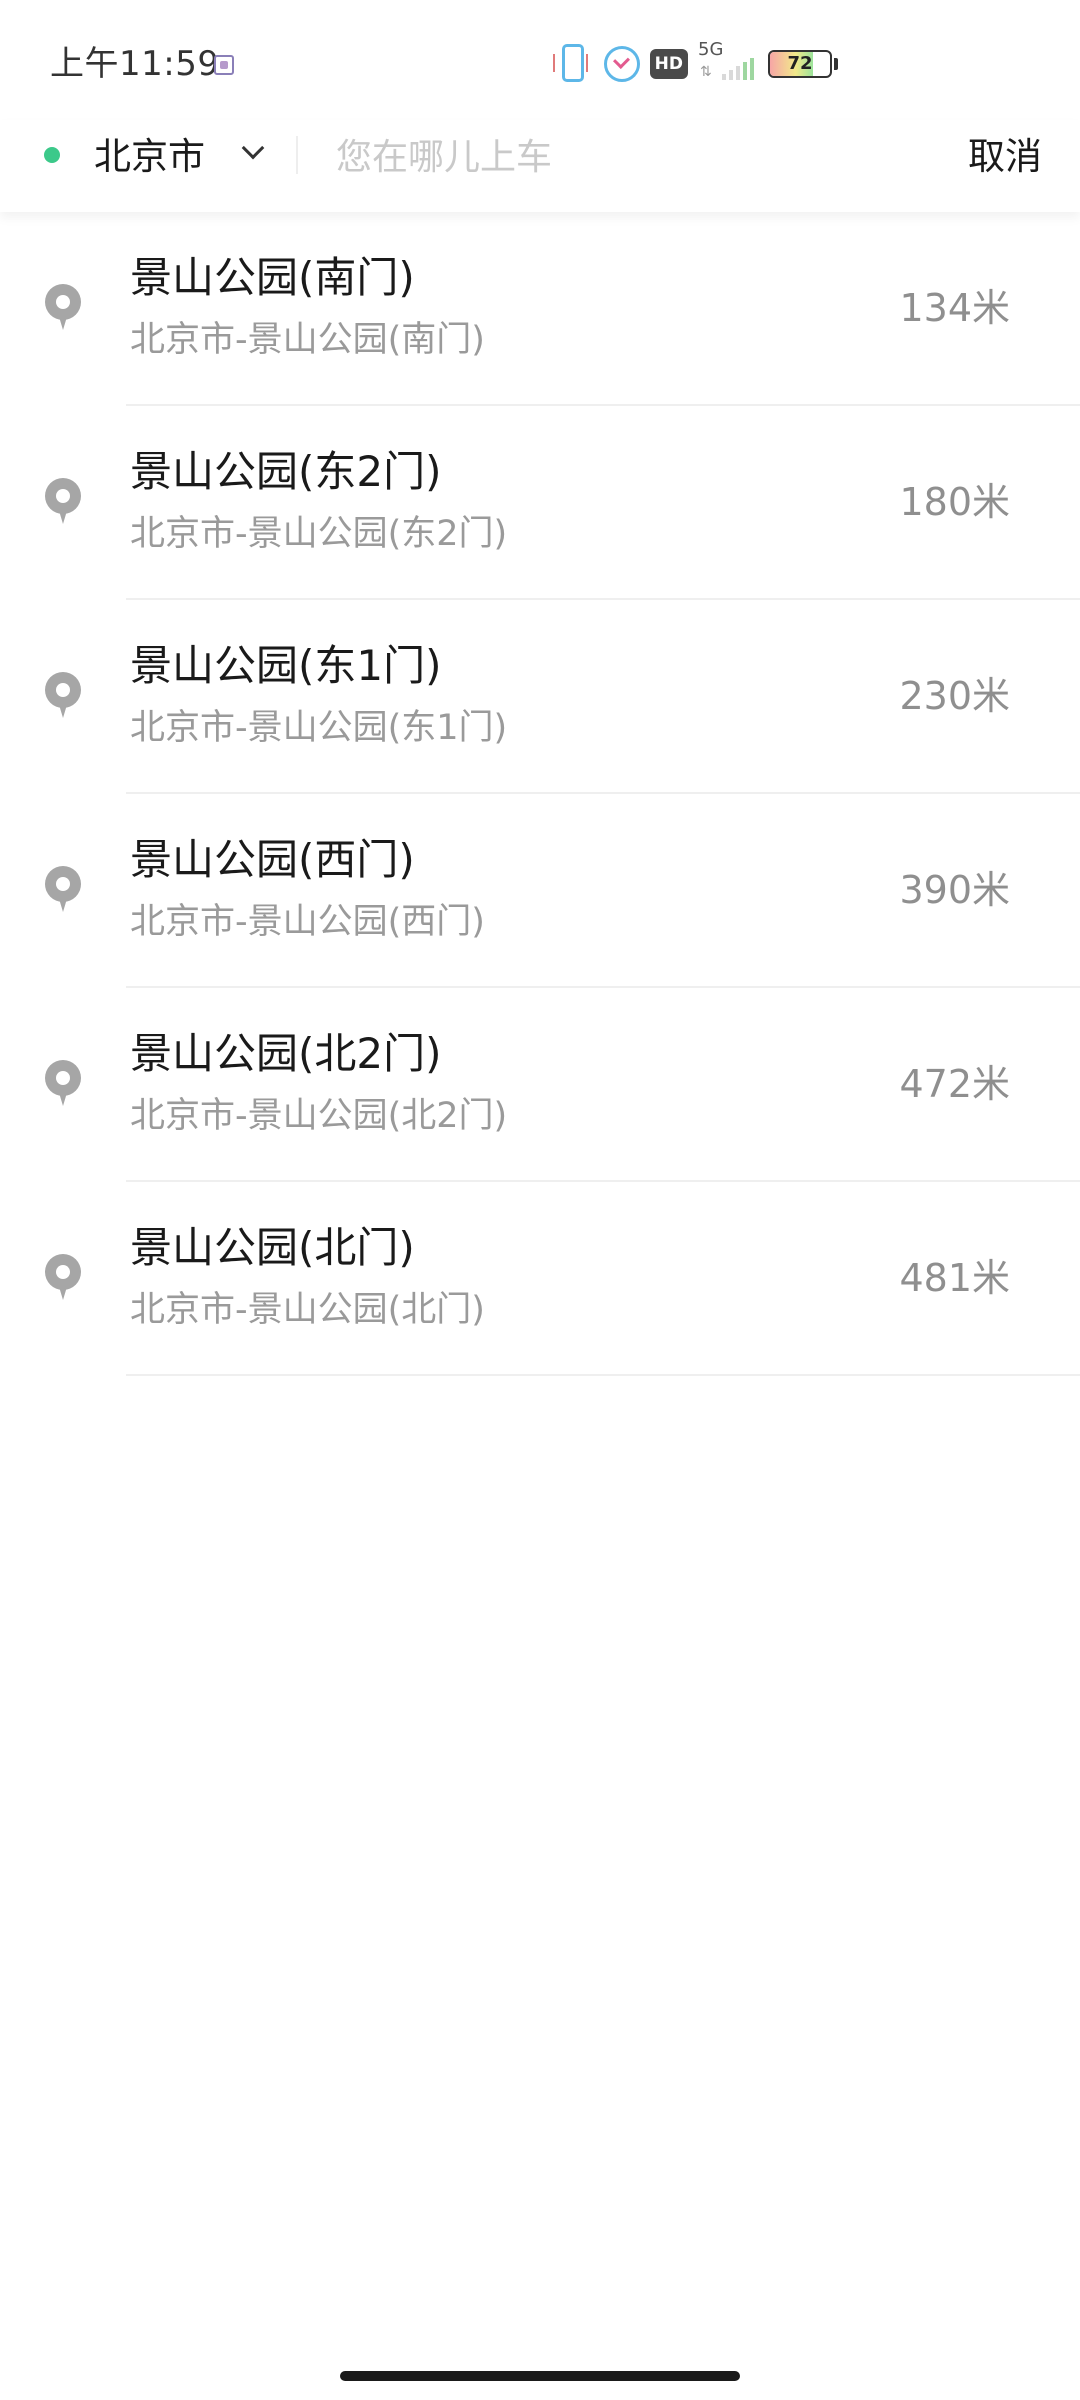 The height and width of the screenshot is (2400, 1080). Describe the element at coordinates (694, 64) in the screenshot. I see `status-icons: HD 5G ⇅ 72` at that location.